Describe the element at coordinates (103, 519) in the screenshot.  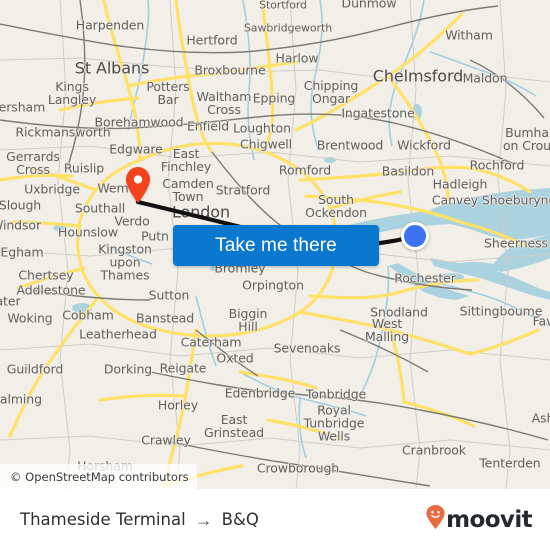
I see `trip-origin-label: Thameside Terminal` at that location.